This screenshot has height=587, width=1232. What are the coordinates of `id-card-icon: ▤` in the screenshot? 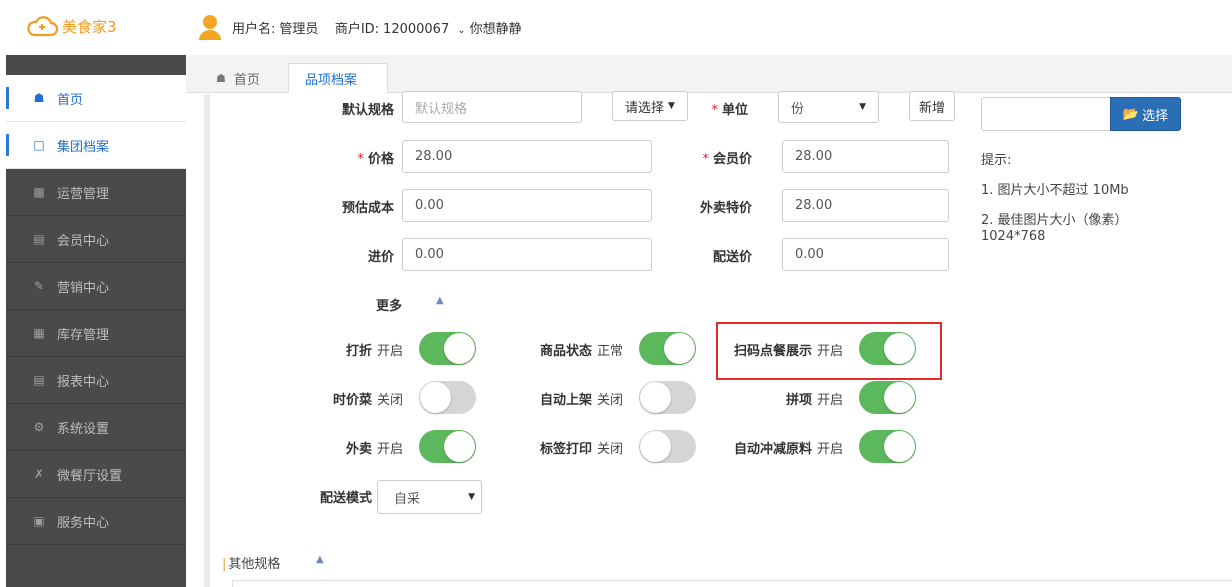 It's located at (39, 239).